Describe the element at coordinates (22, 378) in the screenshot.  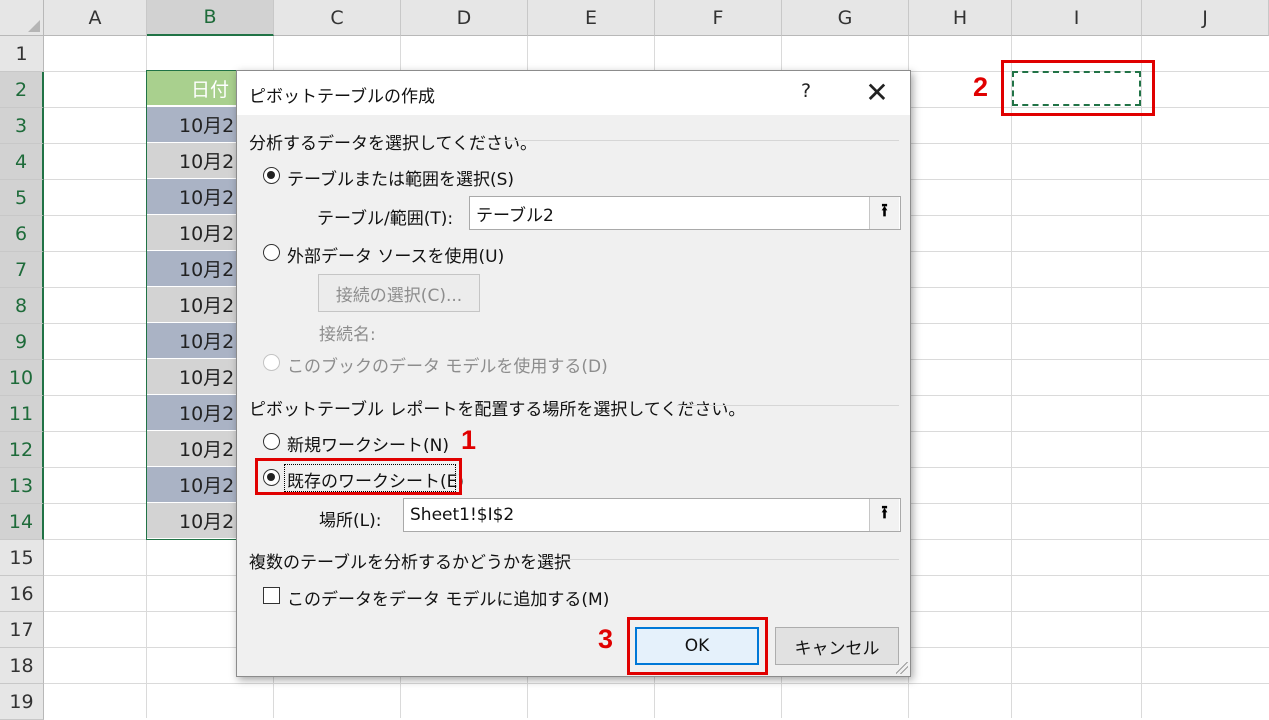
I see `row-header-10: 10` at that location.